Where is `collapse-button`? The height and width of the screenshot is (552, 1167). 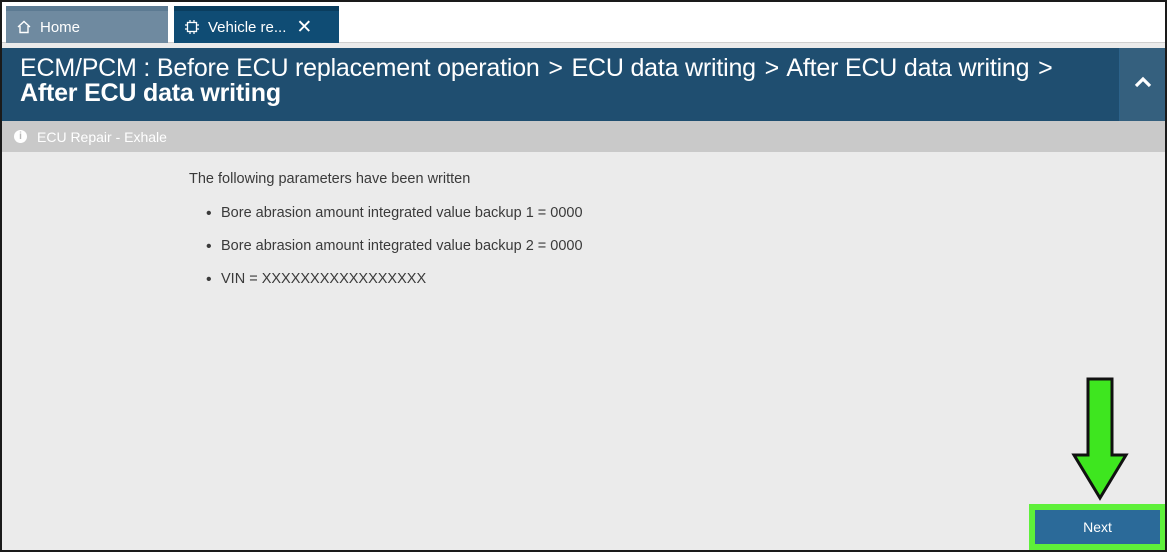 collapse-button is located at coordinates (1142, 84).